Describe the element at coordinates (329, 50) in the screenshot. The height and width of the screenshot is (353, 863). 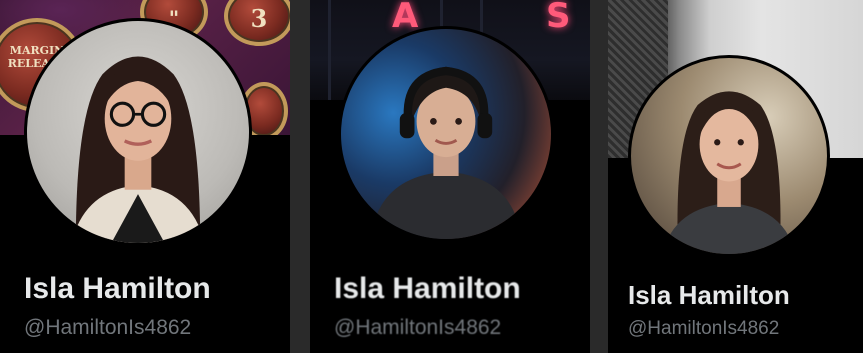
I see `banner-stripe` at that location.